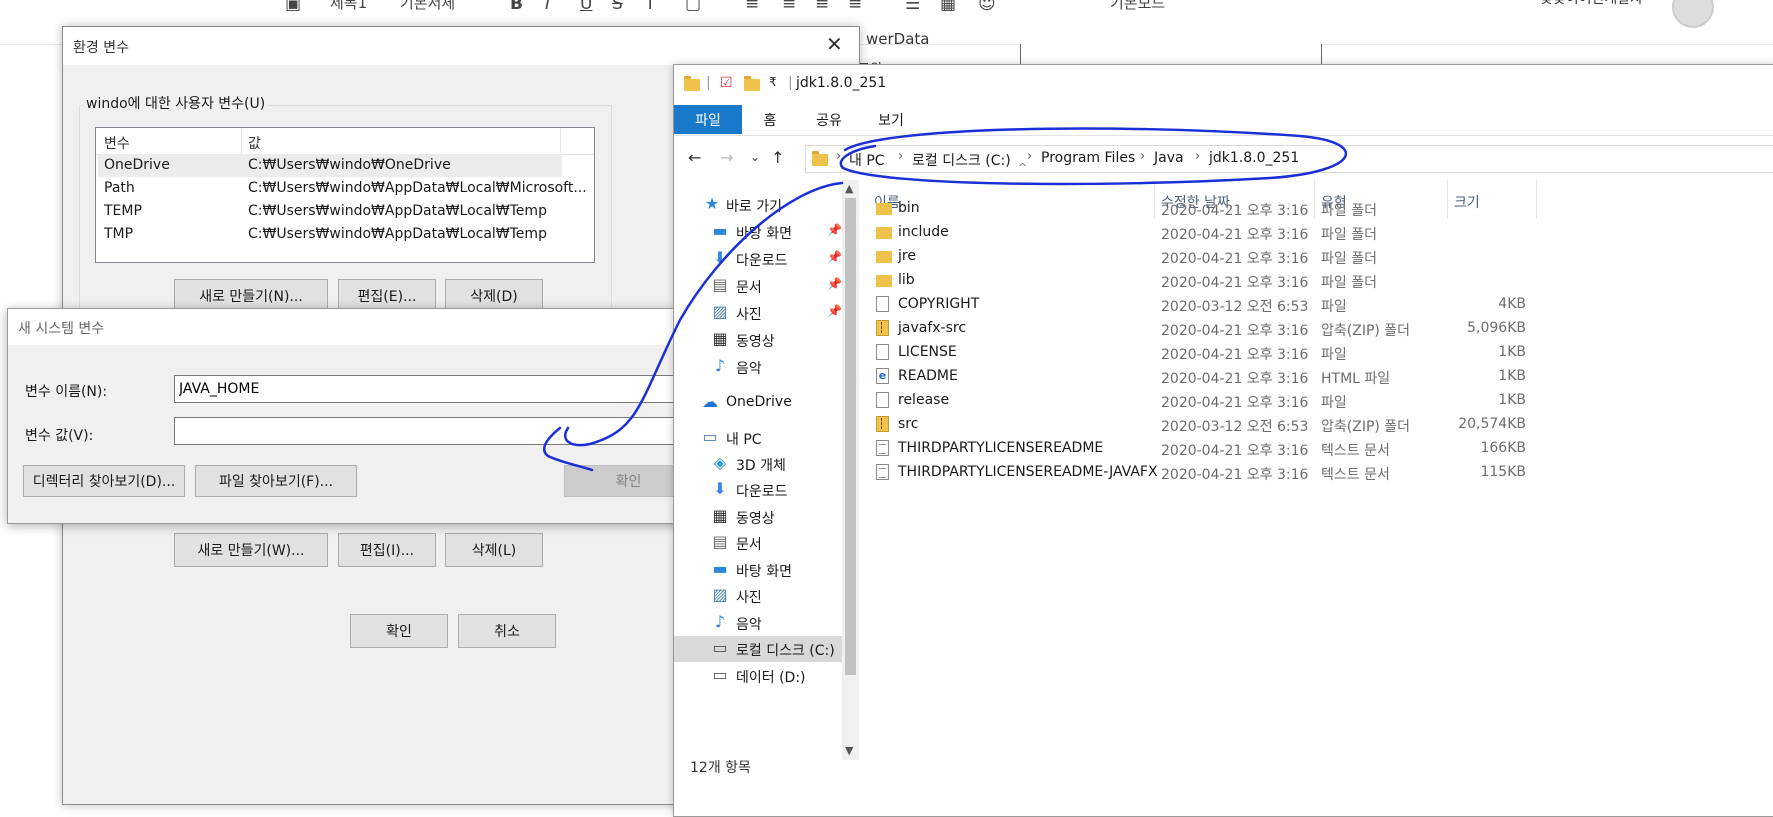  I want to click on profile-name: 꽃꽃이어린개발자, so click(1591, 4).